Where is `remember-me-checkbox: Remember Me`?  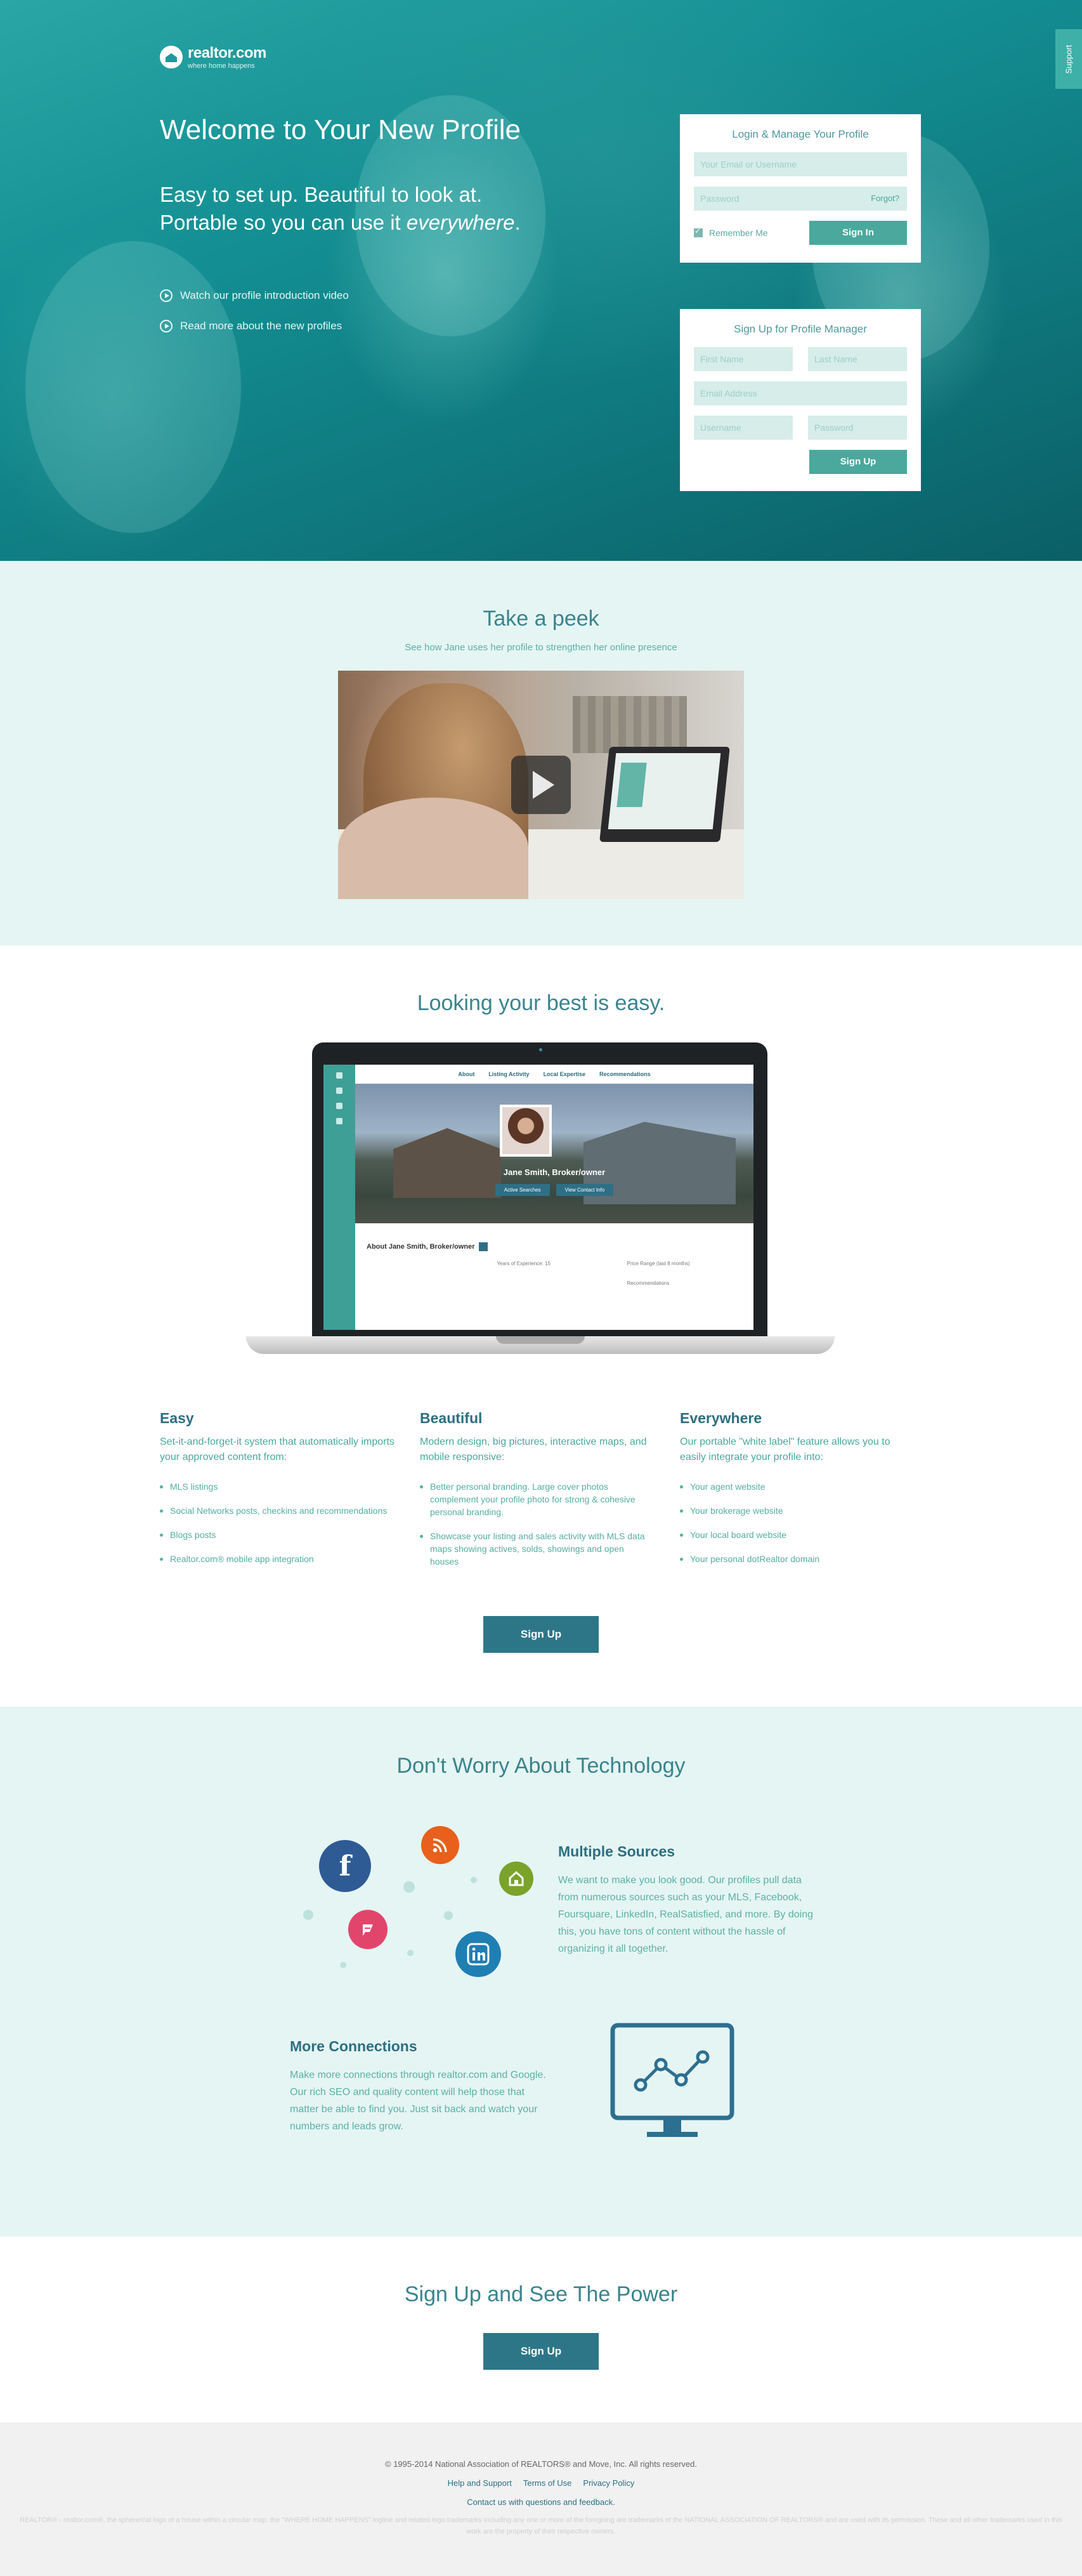 remember-me-checkbox: Remember Me is located at coordinates (731, 232).